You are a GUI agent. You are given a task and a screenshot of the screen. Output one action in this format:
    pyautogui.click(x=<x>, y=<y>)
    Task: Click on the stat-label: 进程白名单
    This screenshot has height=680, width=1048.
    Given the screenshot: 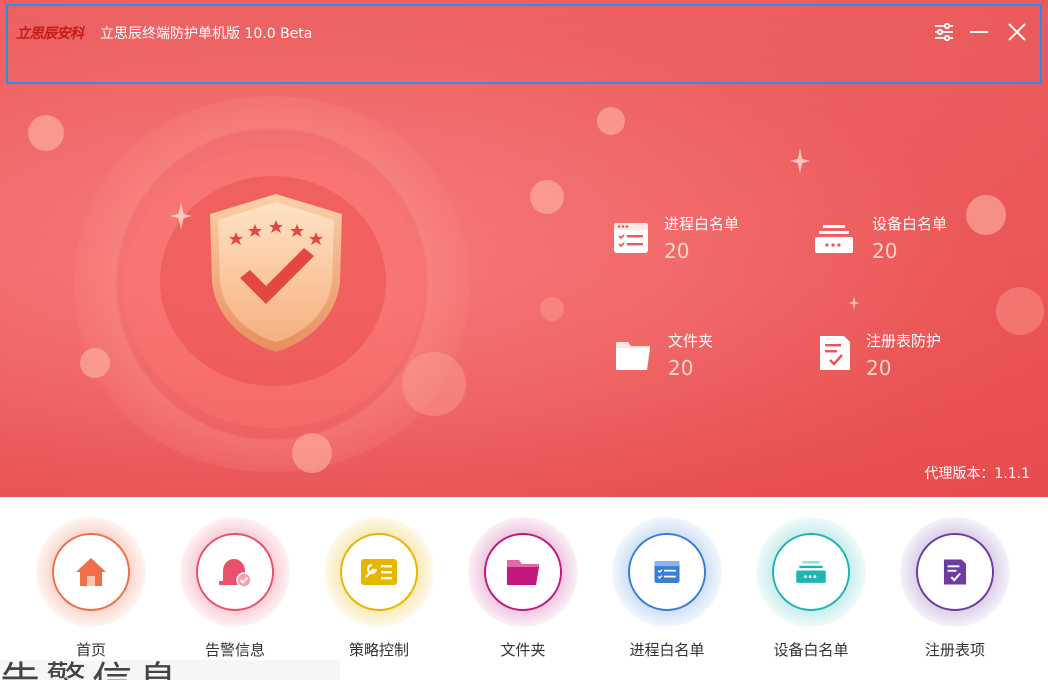 What is the action you would take?
    pyautogui.click(x=702, y=224)
    